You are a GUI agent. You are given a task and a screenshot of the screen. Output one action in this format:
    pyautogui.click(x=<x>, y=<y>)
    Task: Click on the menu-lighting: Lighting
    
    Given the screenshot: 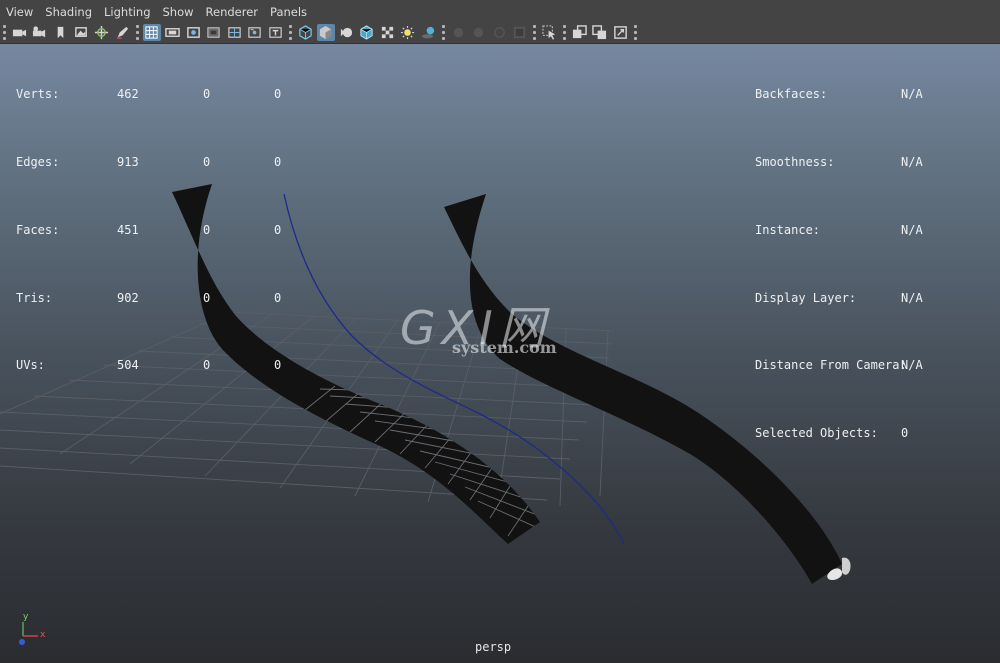 What is the action you would take?
    pyautogui.click(x=127, y=11)
    